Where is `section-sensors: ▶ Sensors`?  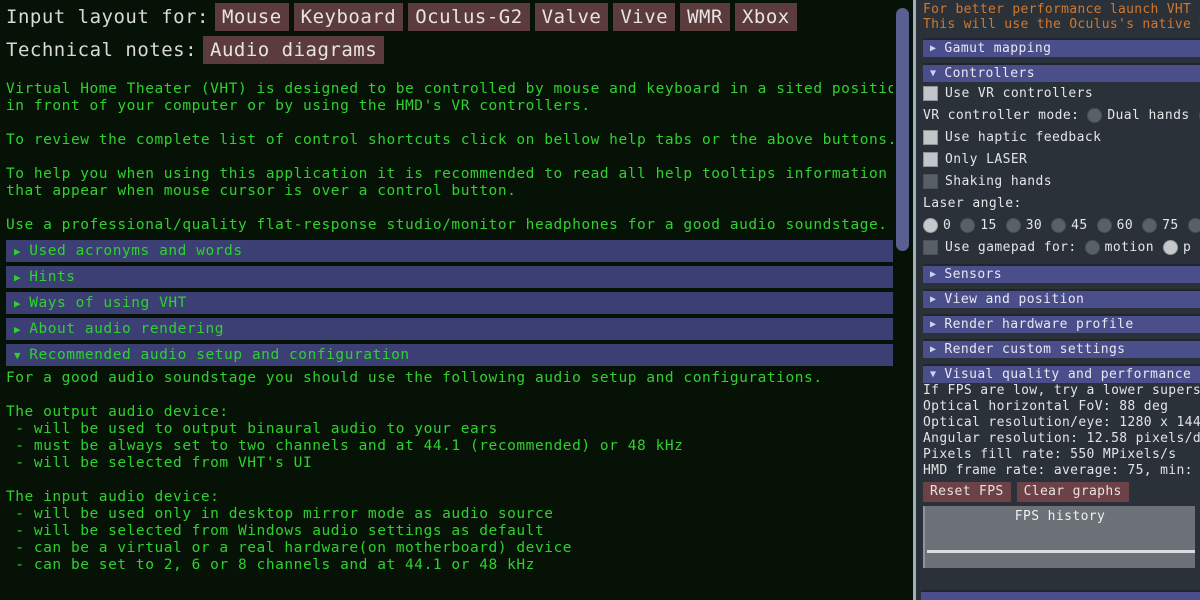
section-sensors: ▶ Sensors is located at coordinates (1061, 273).